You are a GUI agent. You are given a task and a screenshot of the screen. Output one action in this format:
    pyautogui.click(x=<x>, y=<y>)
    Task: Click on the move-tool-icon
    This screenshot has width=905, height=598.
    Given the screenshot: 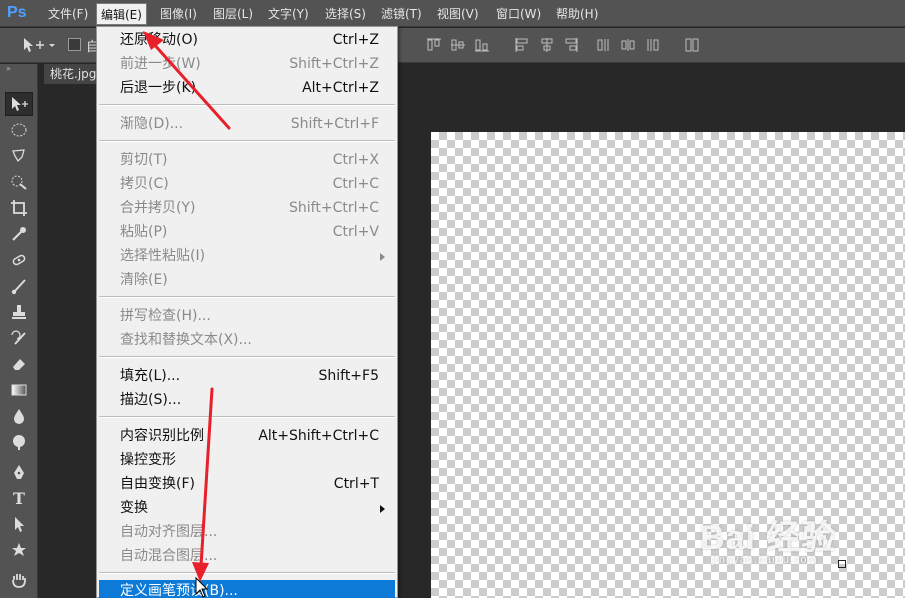 What is the action you would take?
    pyautogui.click(x=19, y=104)
    